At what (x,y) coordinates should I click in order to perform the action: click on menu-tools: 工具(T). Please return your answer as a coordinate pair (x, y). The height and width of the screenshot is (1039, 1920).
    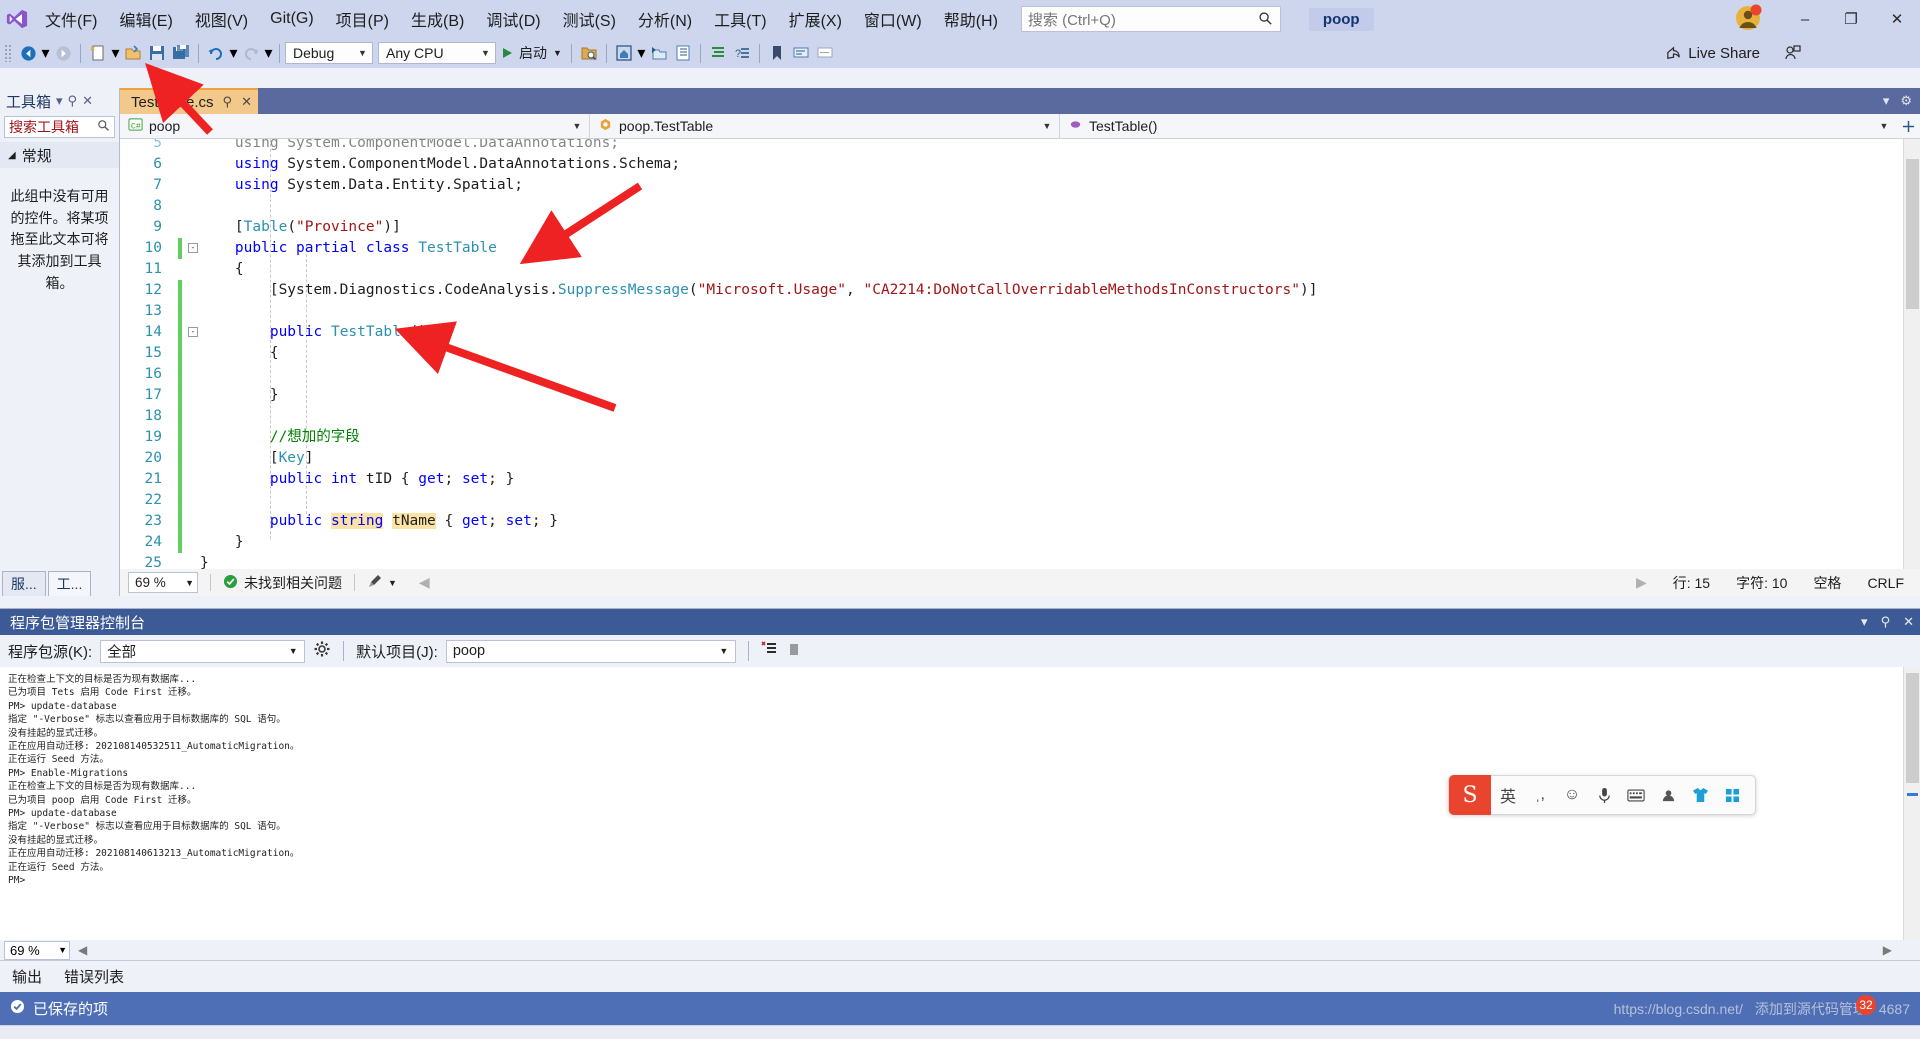
    Looking at the image, I should click on (740, 19).